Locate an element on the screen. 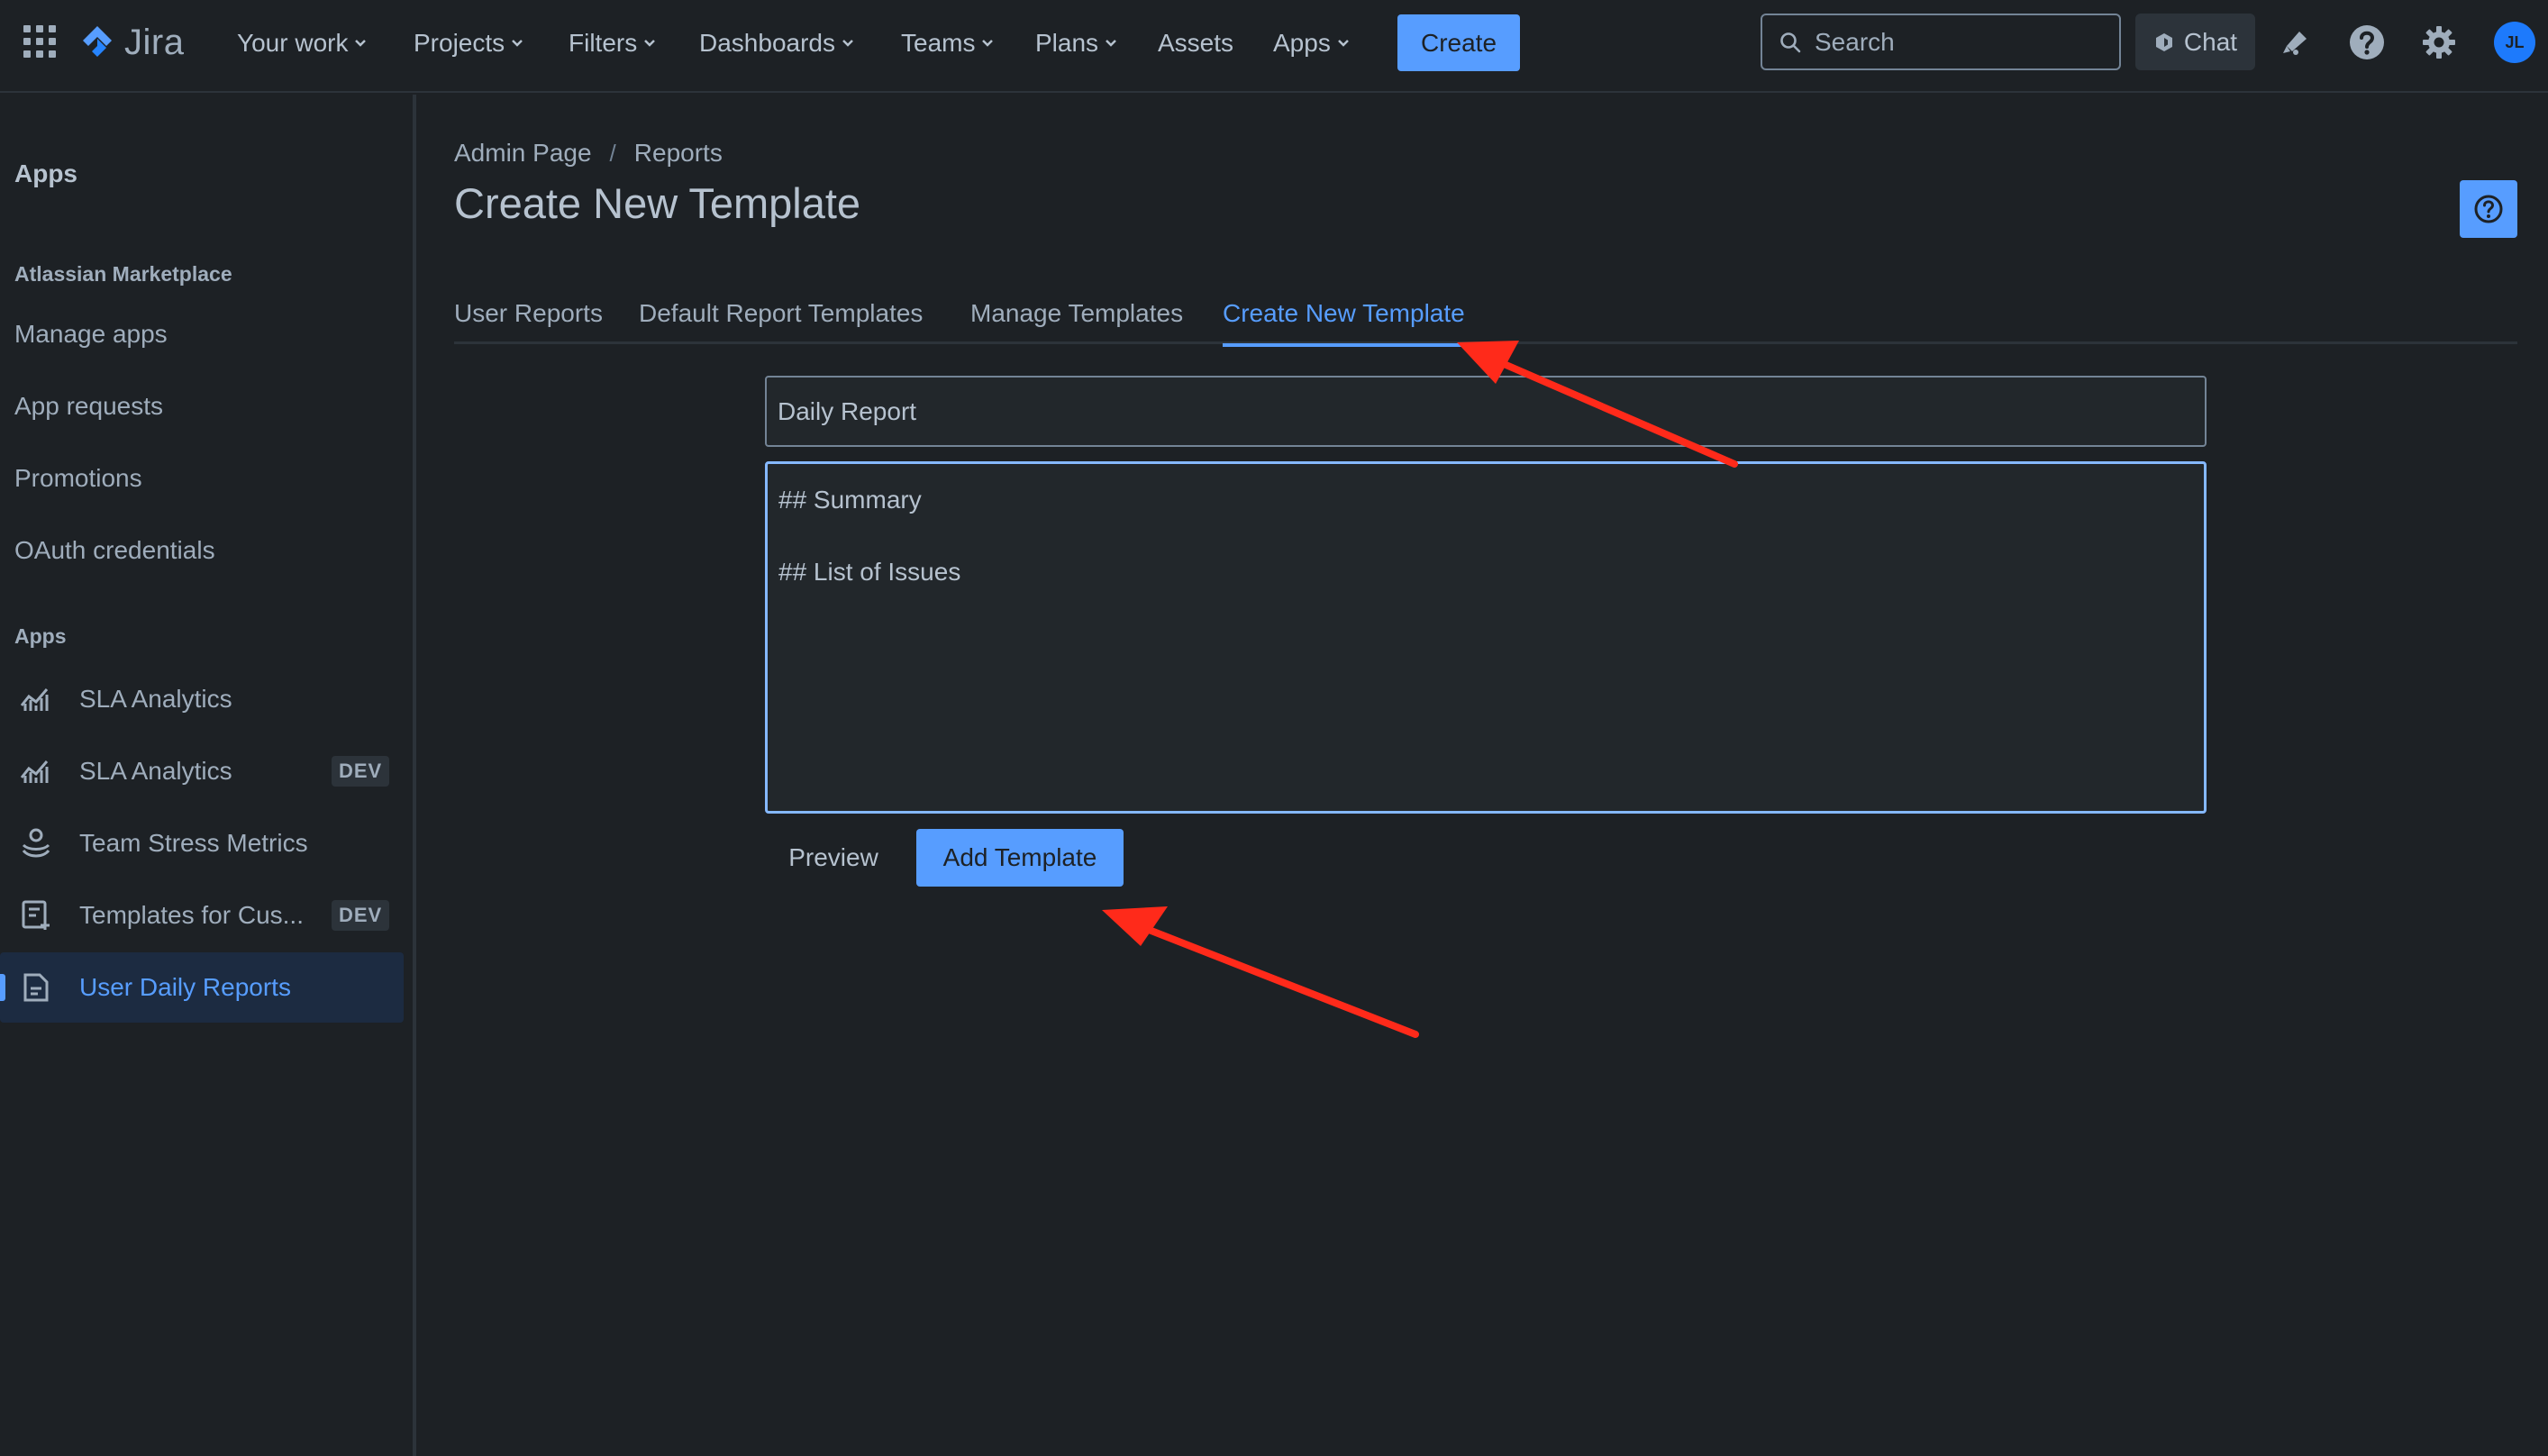  logo-text: Jira is located at coordinates (154, 42).